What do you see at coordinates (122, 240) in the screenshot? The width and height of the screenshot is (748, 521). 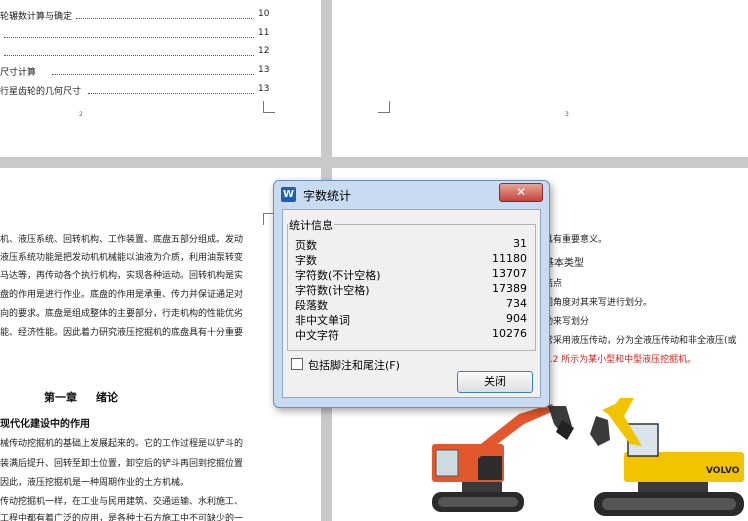 I see `body-text-line: 机、液压系统、回转机构、工作装置、底盘五部分组成。发动` at bounding box center [122, 240].